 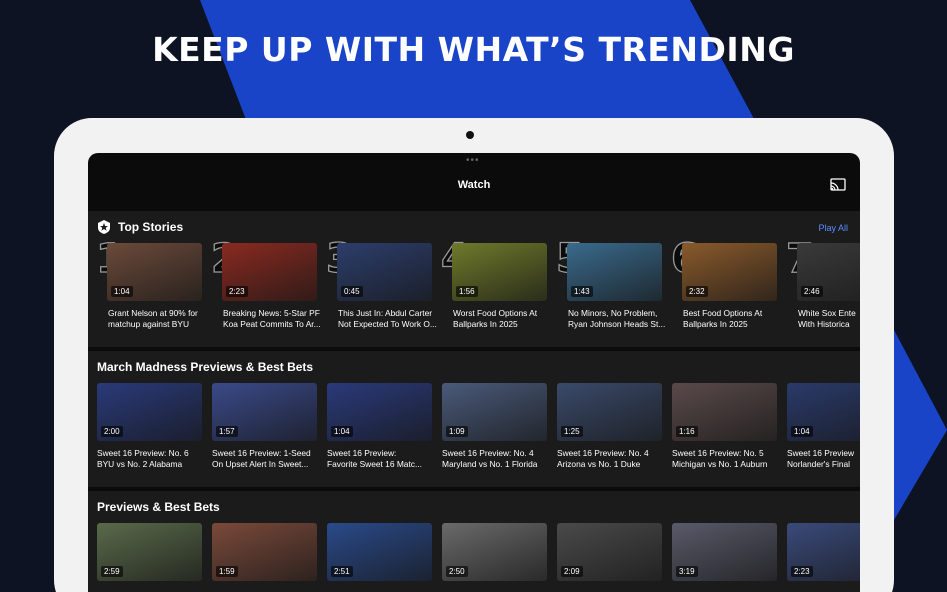 I want to click on video-thumbnail: 2:09, so click(x=609, y=552).